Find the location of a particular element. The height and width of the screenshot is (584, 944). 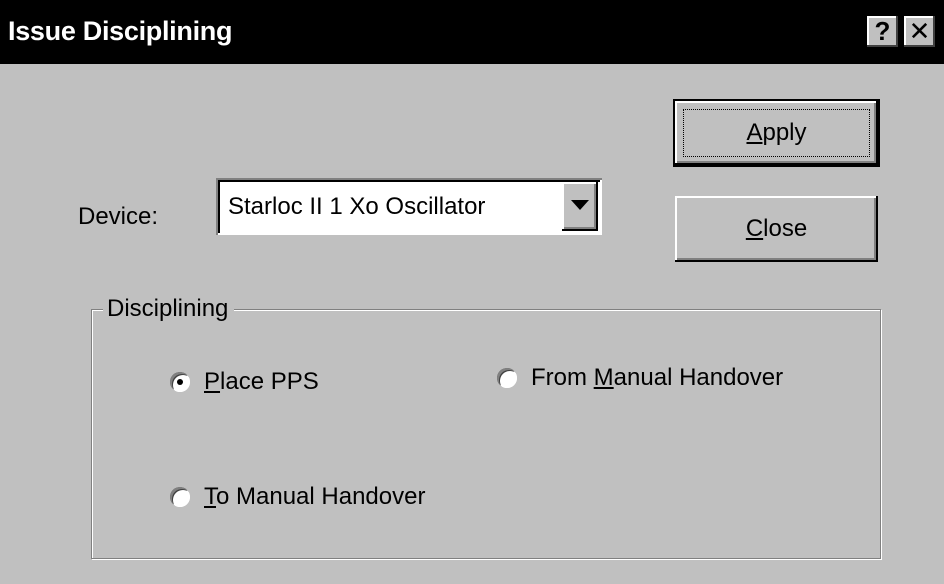

radio-place-pps: Place PPS is located at coordinates (270, 383).